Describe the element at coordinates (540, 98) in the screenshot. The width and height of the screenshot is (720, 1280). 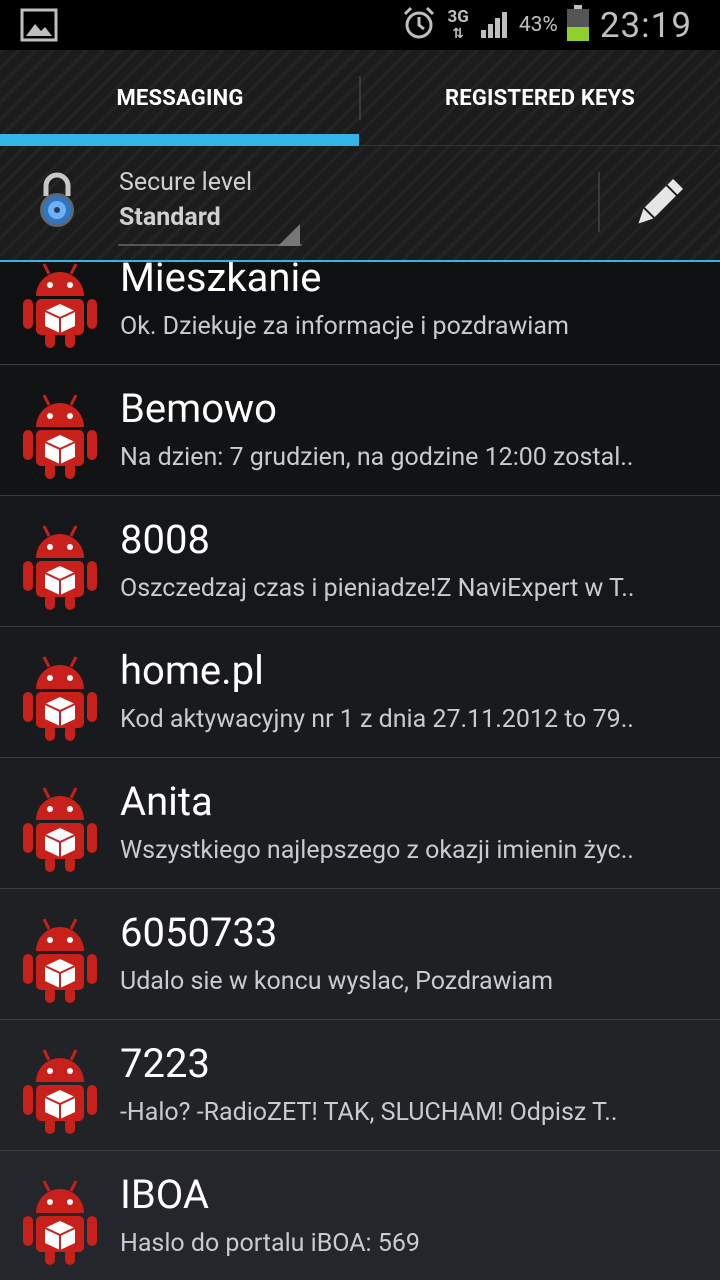
I see `tab-registered-keys: REGISTERED KEYS` at that location.